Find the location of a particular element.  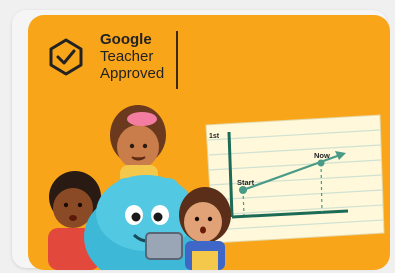

chart-now-label: Now is located at coordinates (322, 155).